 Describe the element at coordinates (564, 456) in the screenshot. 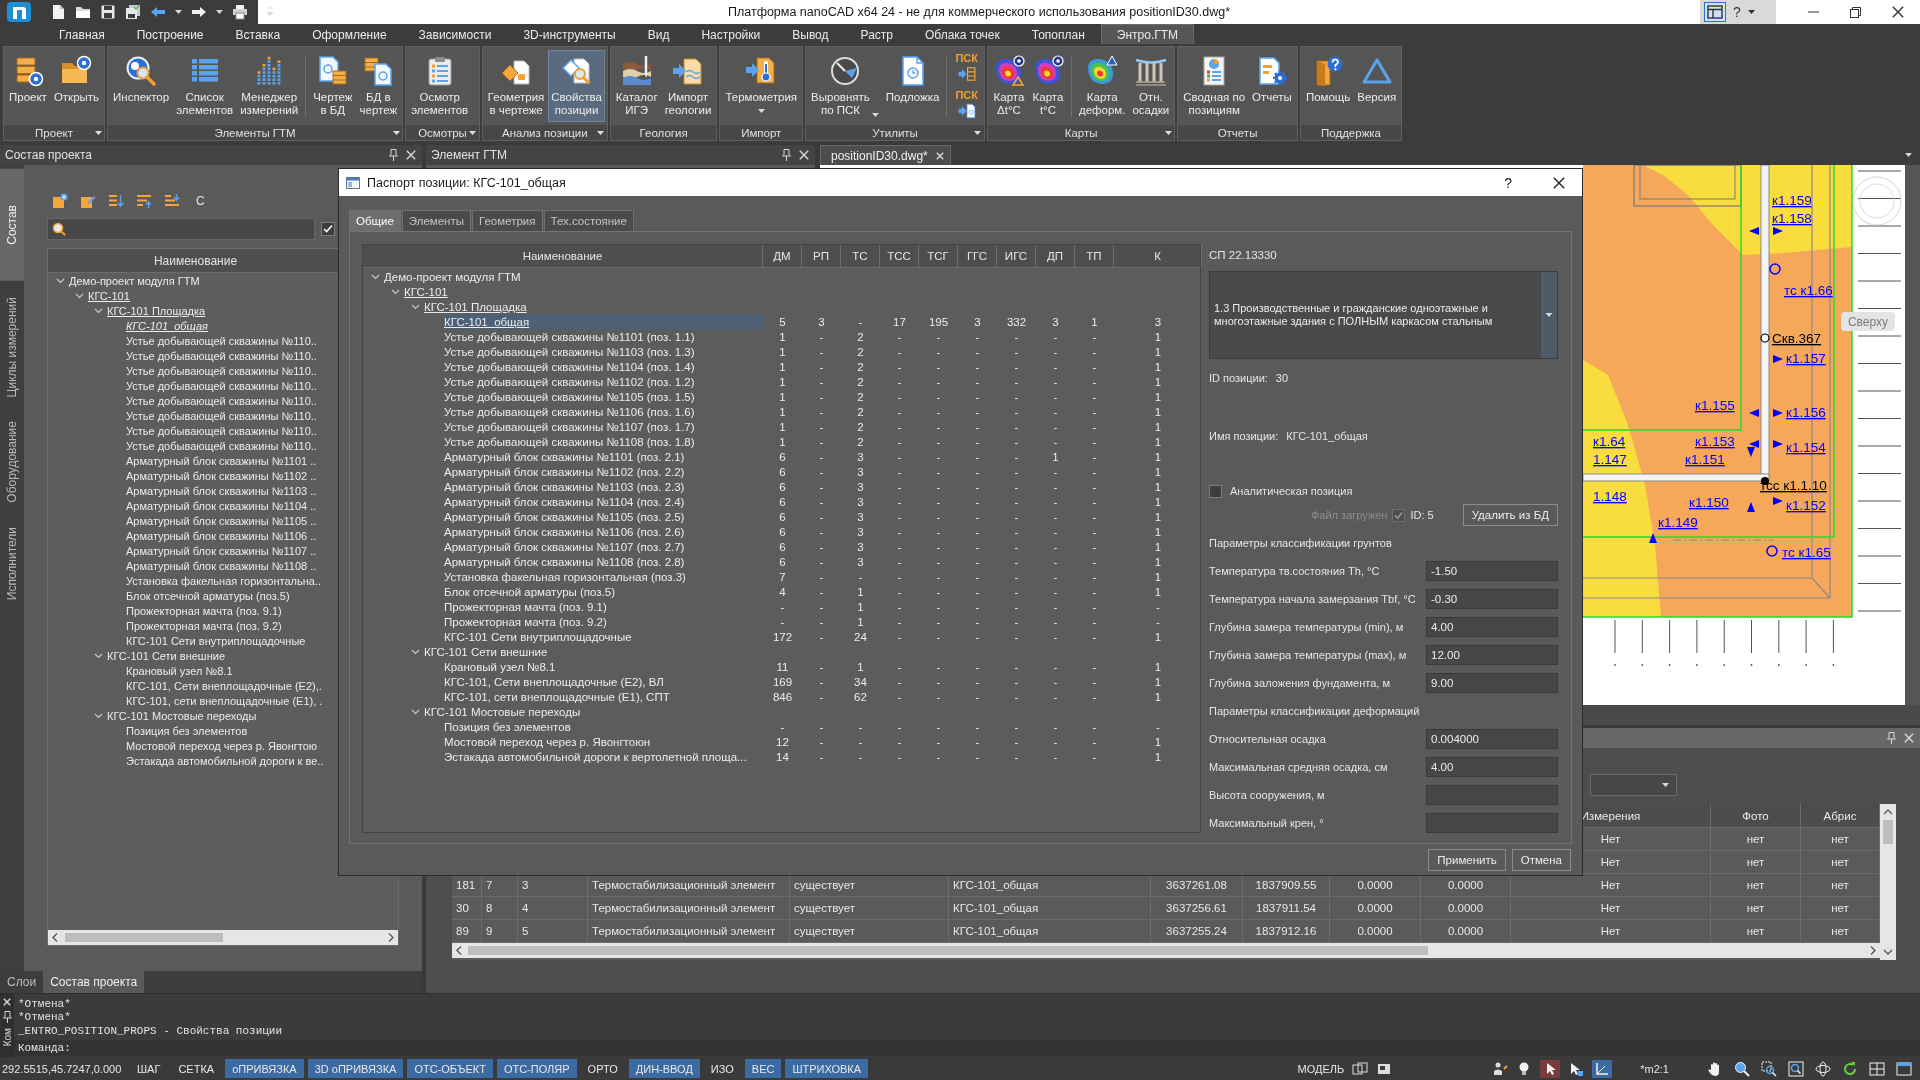

I see `tree-item: Арматурный блок скважины №1101 (поз. 2.1)` at that location.